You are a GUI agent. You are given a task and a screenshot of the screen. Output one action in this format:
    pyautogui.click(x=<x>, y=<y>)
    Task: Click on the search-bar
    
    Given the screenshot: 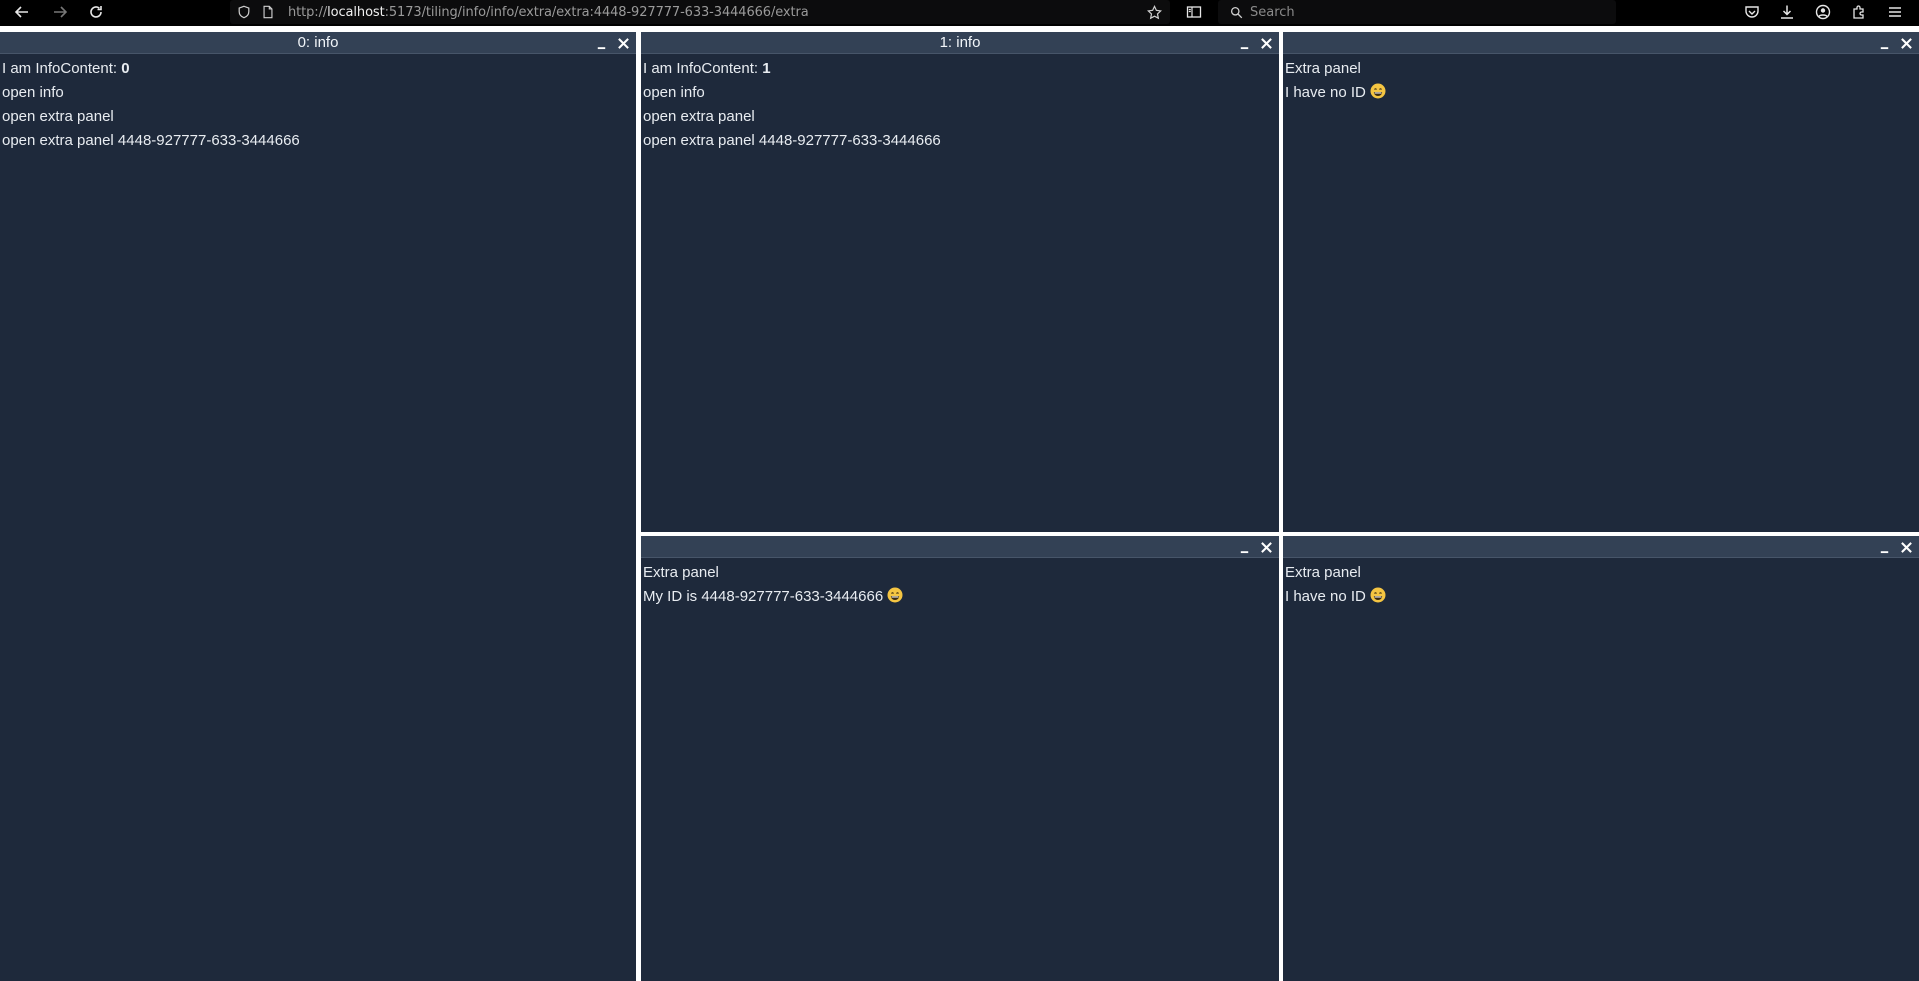 What is the action you would take?
    pyautogui.click(x=1417, y=12)
    